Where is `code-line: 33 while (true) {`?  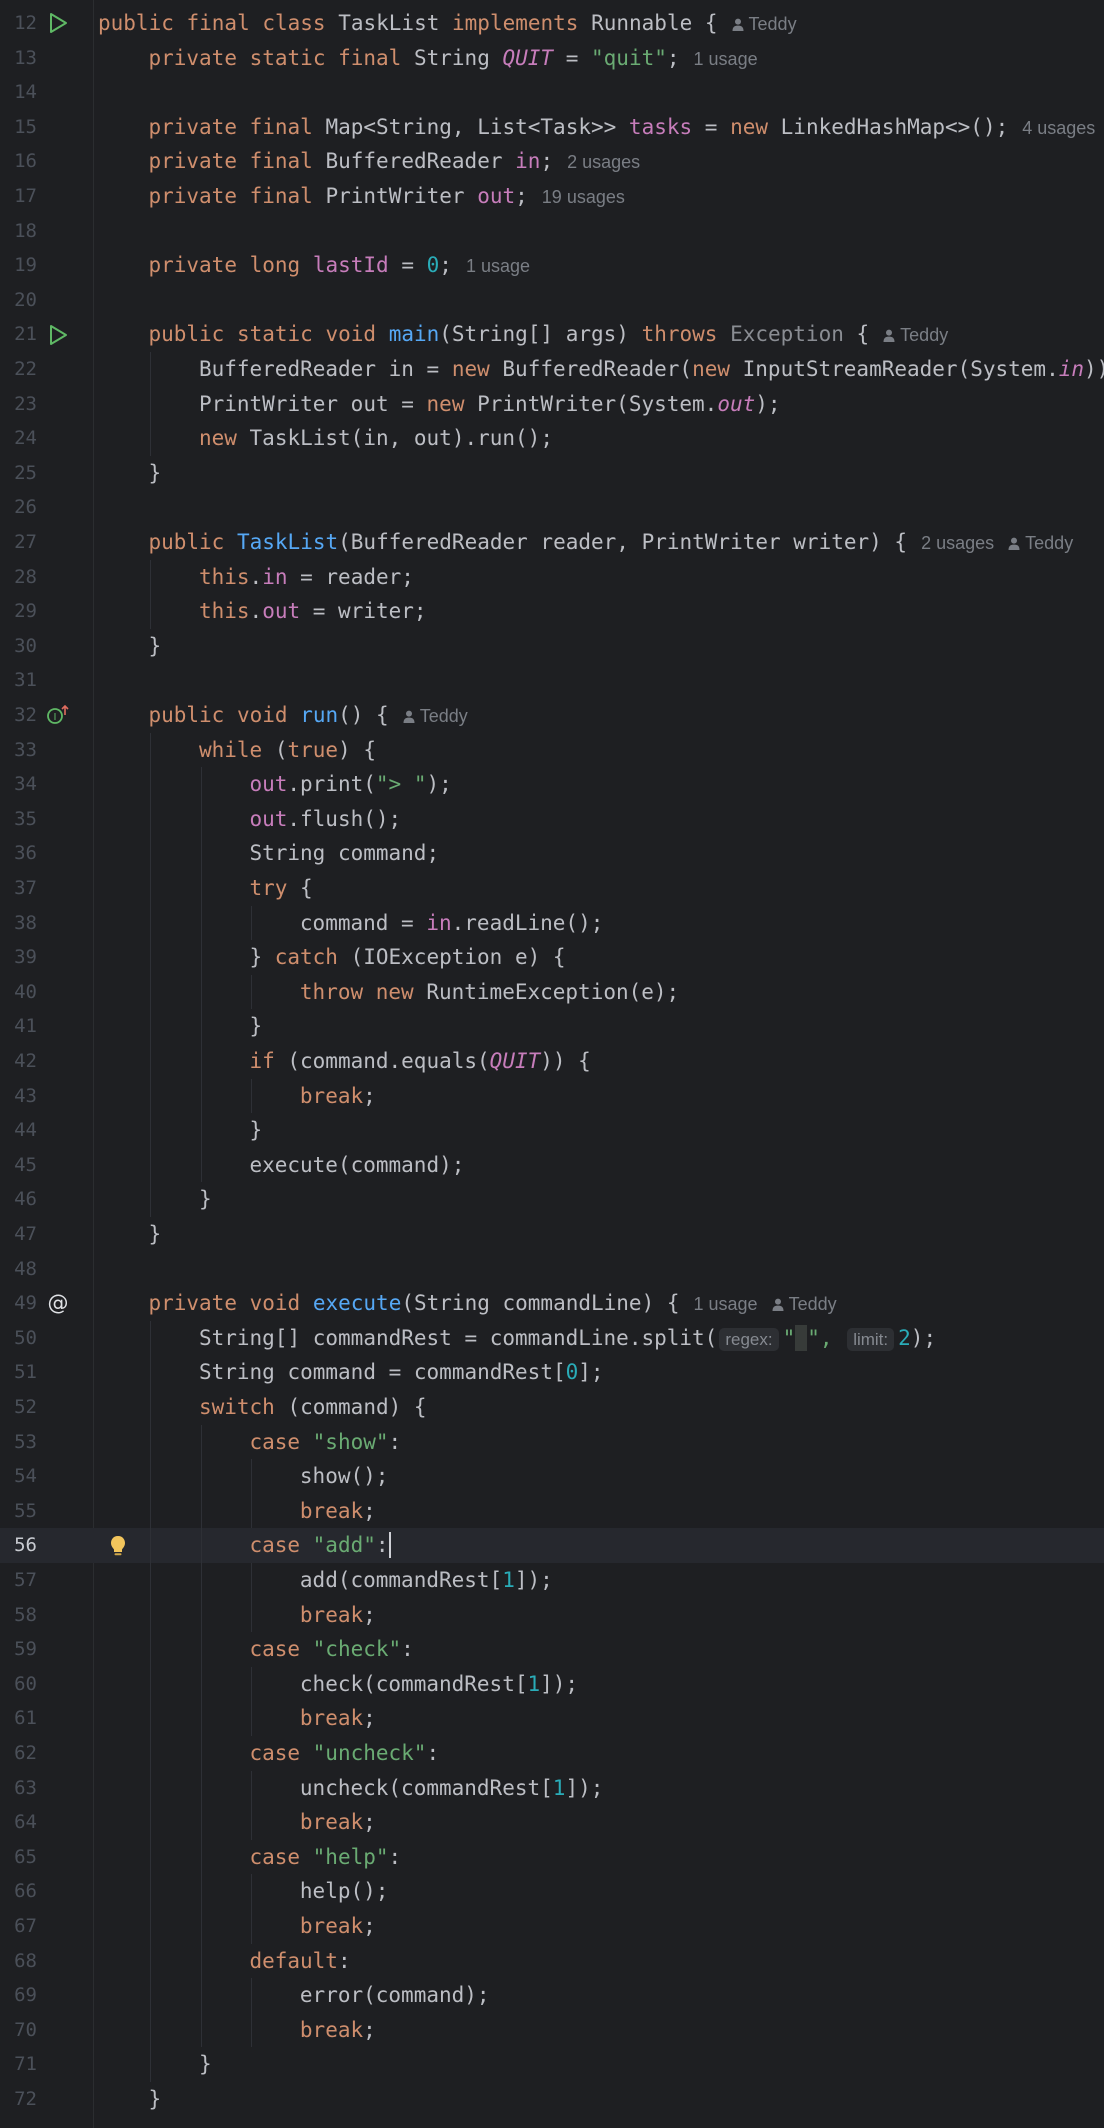 code-line: 33 while (true) { is located at coordinates (552, 750).